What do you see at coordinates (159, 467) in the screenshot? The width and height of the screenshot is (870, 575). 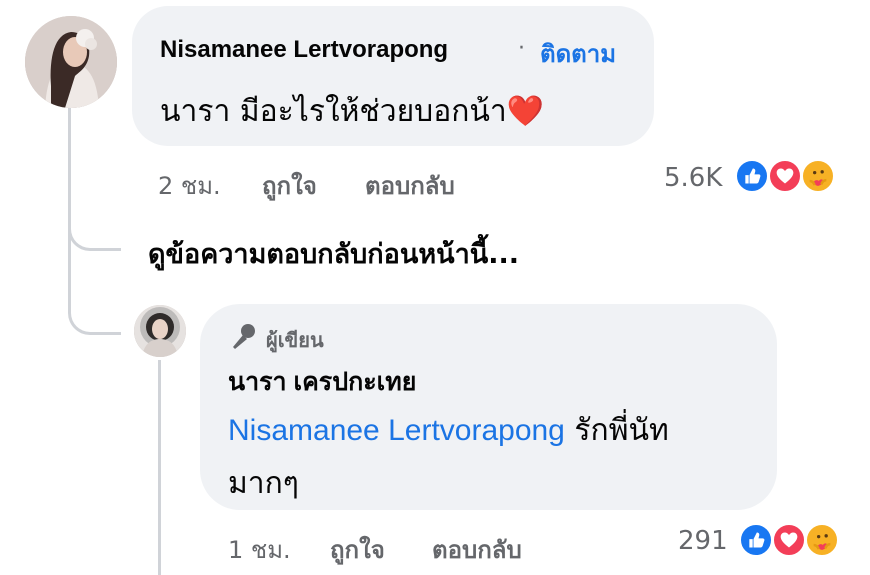 I see `reply-thread-line` at bounding box center [159, 467].